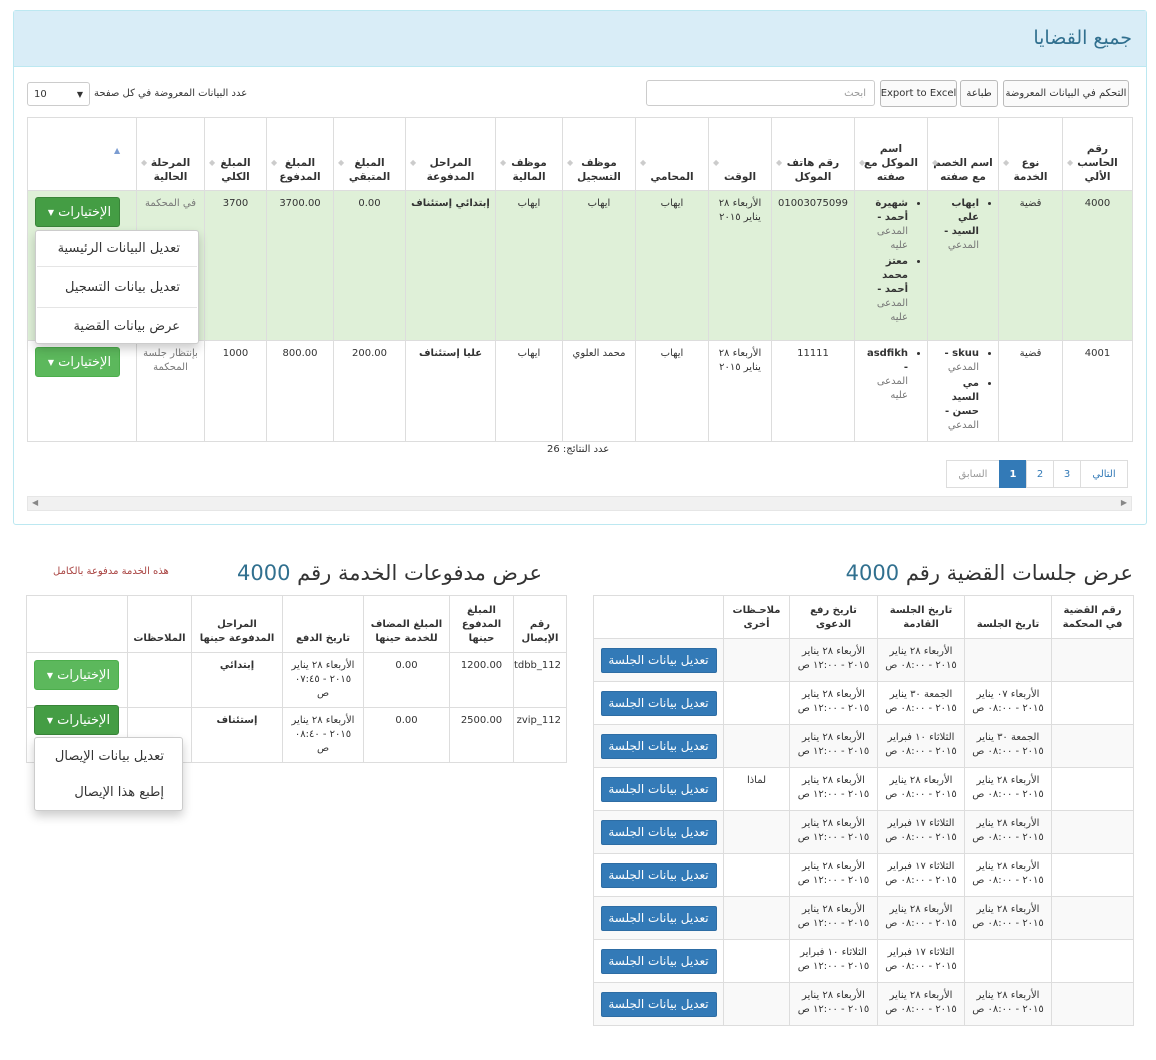 This screenshot has width=1156, height=1060. I want to click on col-remaining: المبلغ المتبقي ◆, so click(369, 154).